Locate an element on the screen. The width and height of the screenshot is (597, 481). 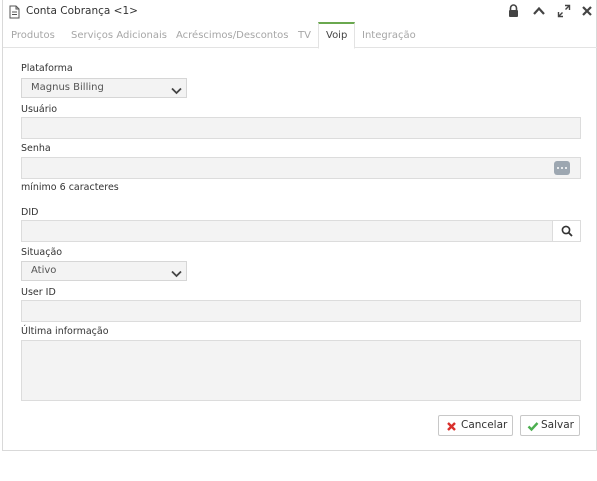
cancel-button: Cancelar is located at coordinates (475, 425).